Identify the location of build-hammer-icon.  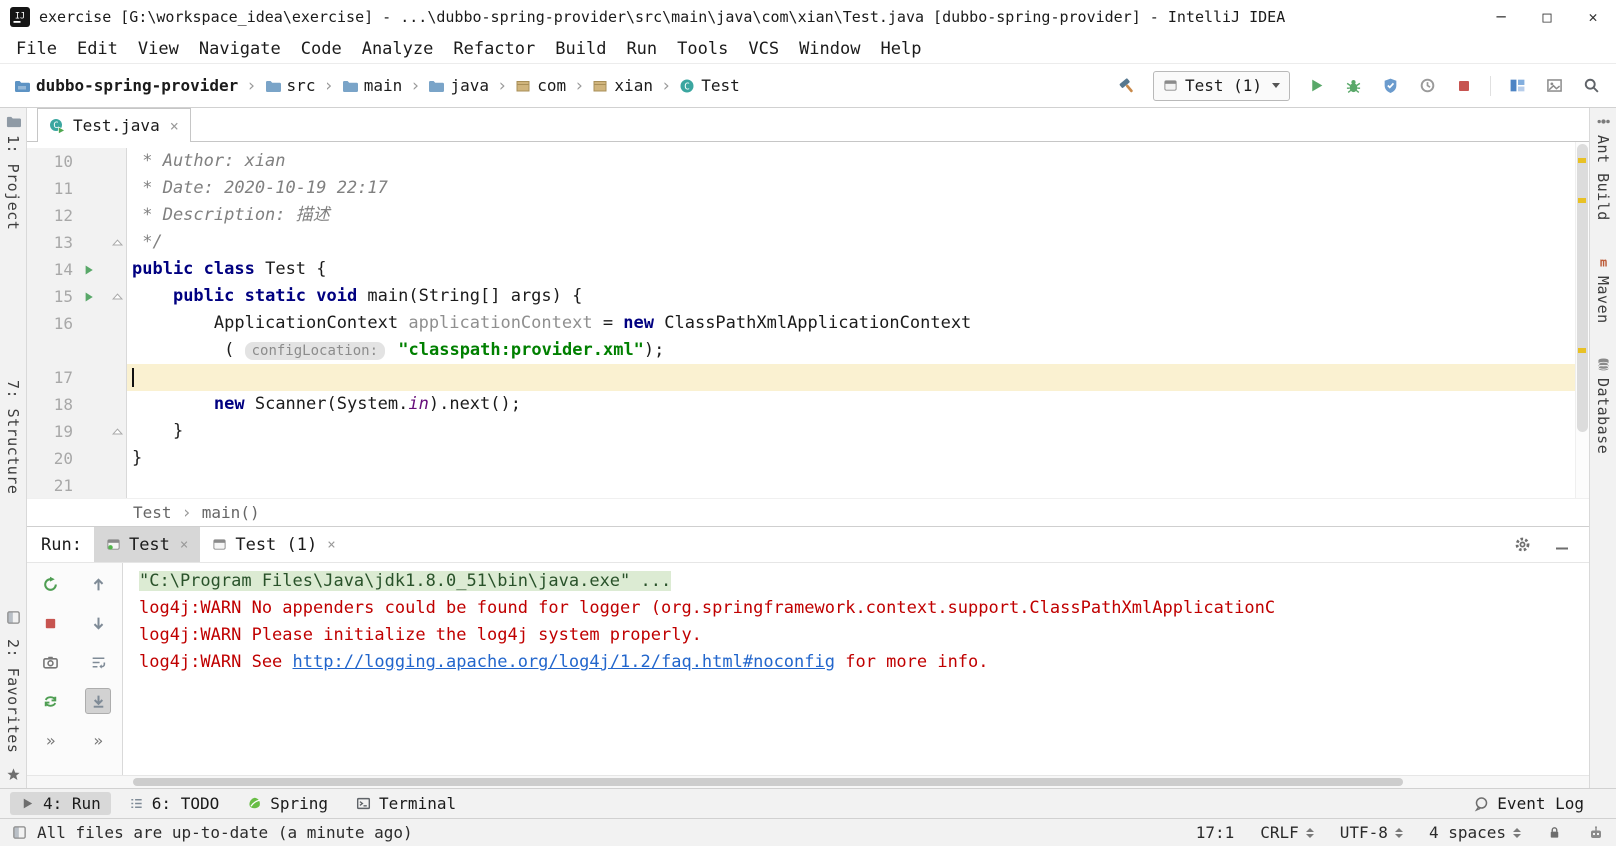
(1127, 86).